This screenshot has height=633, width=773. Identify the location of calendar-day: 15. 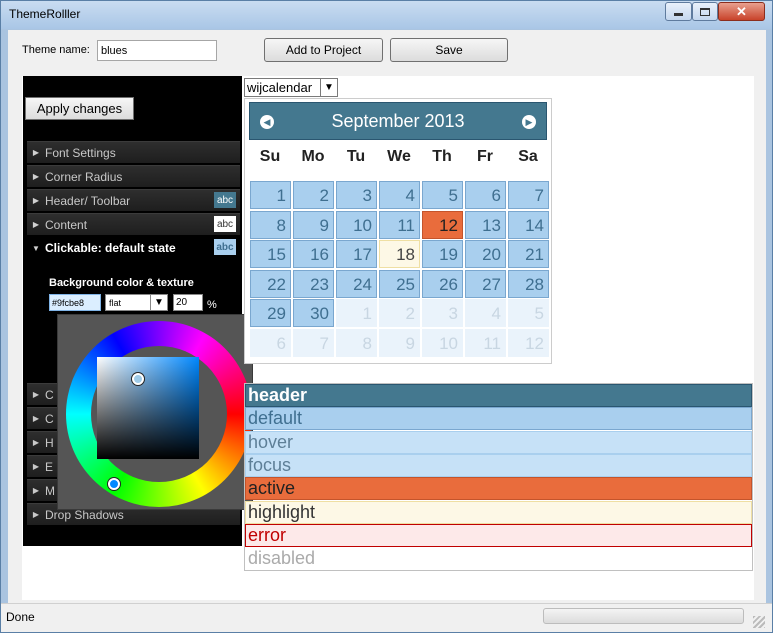
(270, 254).